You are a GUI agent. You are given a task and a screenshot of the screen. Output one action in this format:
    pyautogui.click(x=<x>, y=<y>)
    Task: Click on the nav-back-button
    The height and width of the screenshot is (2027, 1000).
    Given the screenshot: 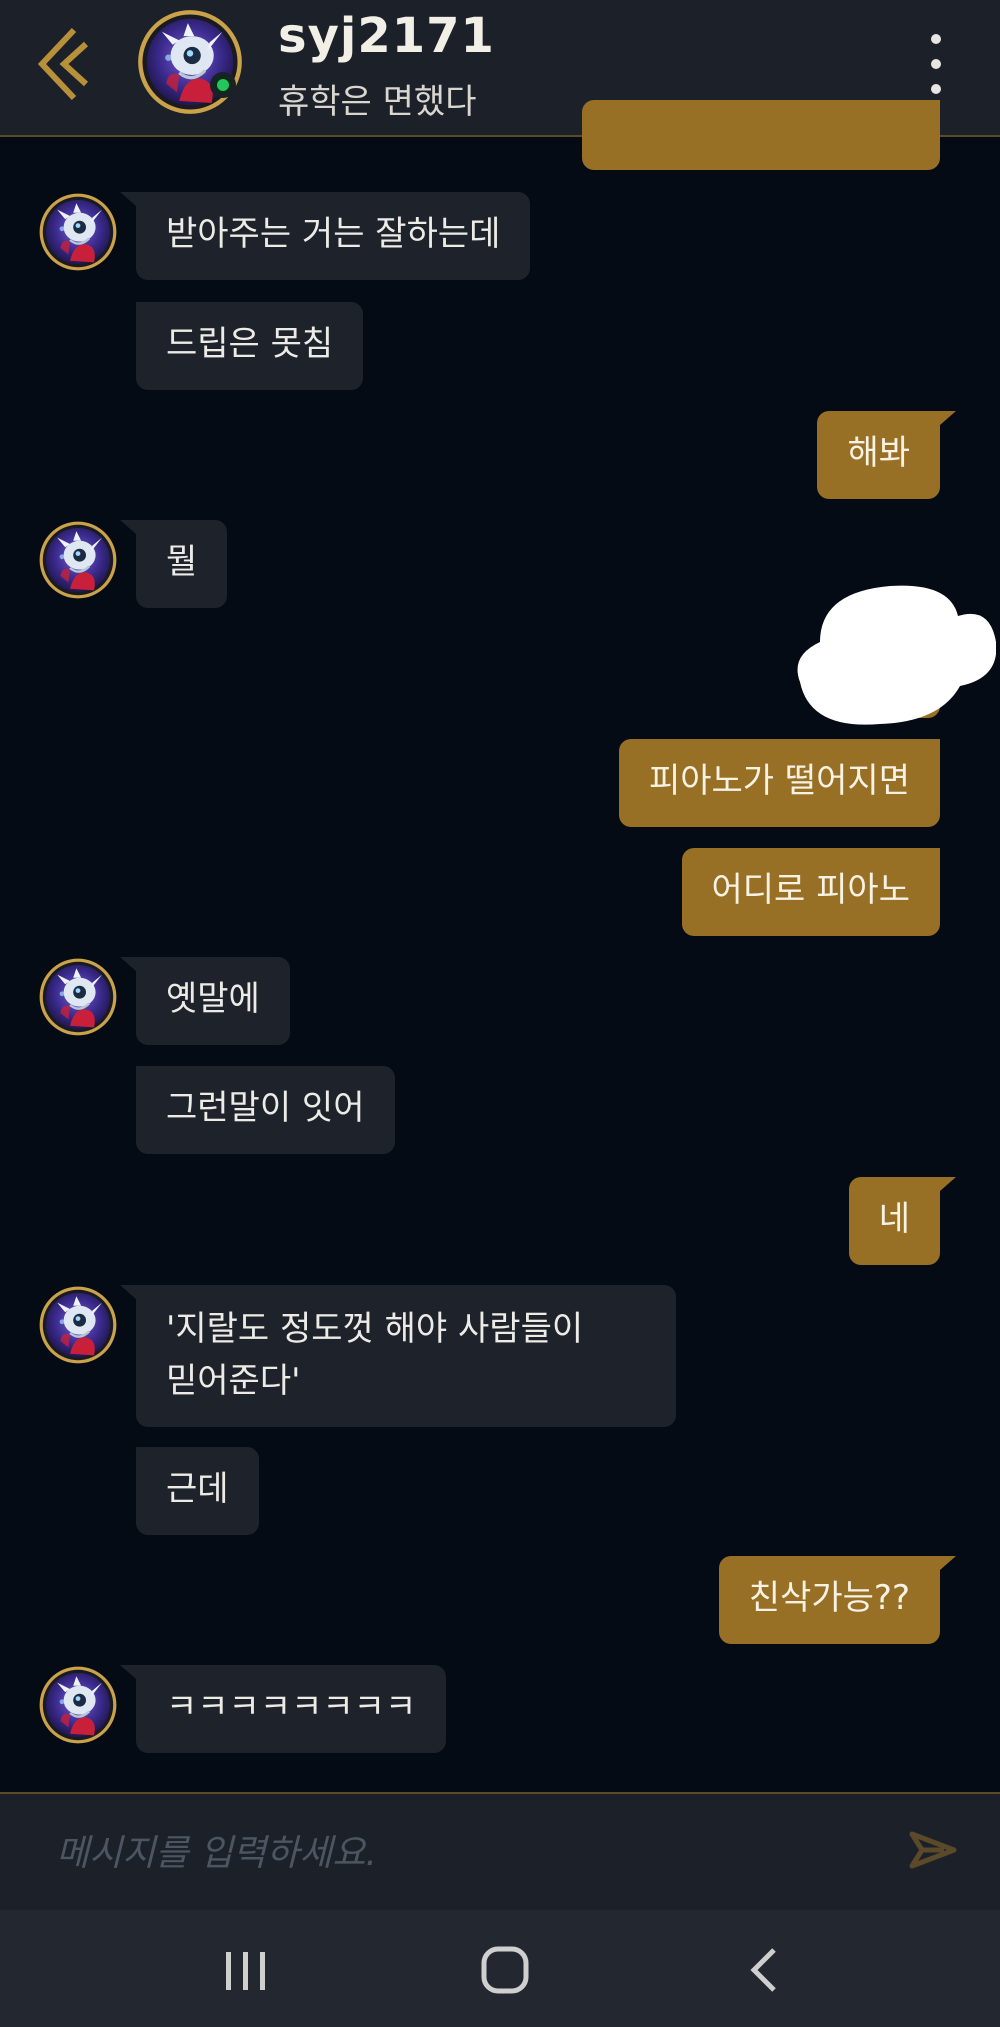 What is the action you would take?
    pyautogui.click(x=765, y=1970)
    